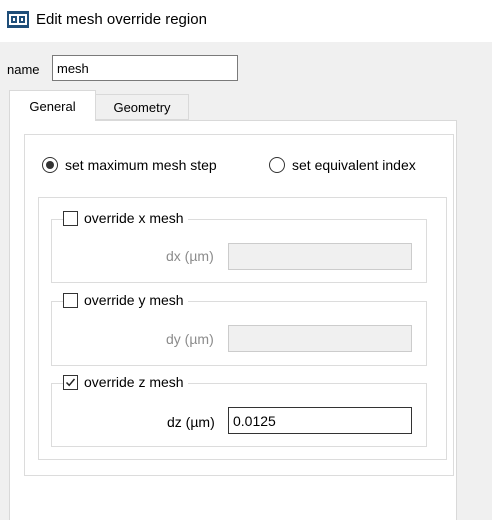 The image size is (492, 520). I want to click on radio-label-max-mesh-step: set maximum mesh step, so click(141, 165).